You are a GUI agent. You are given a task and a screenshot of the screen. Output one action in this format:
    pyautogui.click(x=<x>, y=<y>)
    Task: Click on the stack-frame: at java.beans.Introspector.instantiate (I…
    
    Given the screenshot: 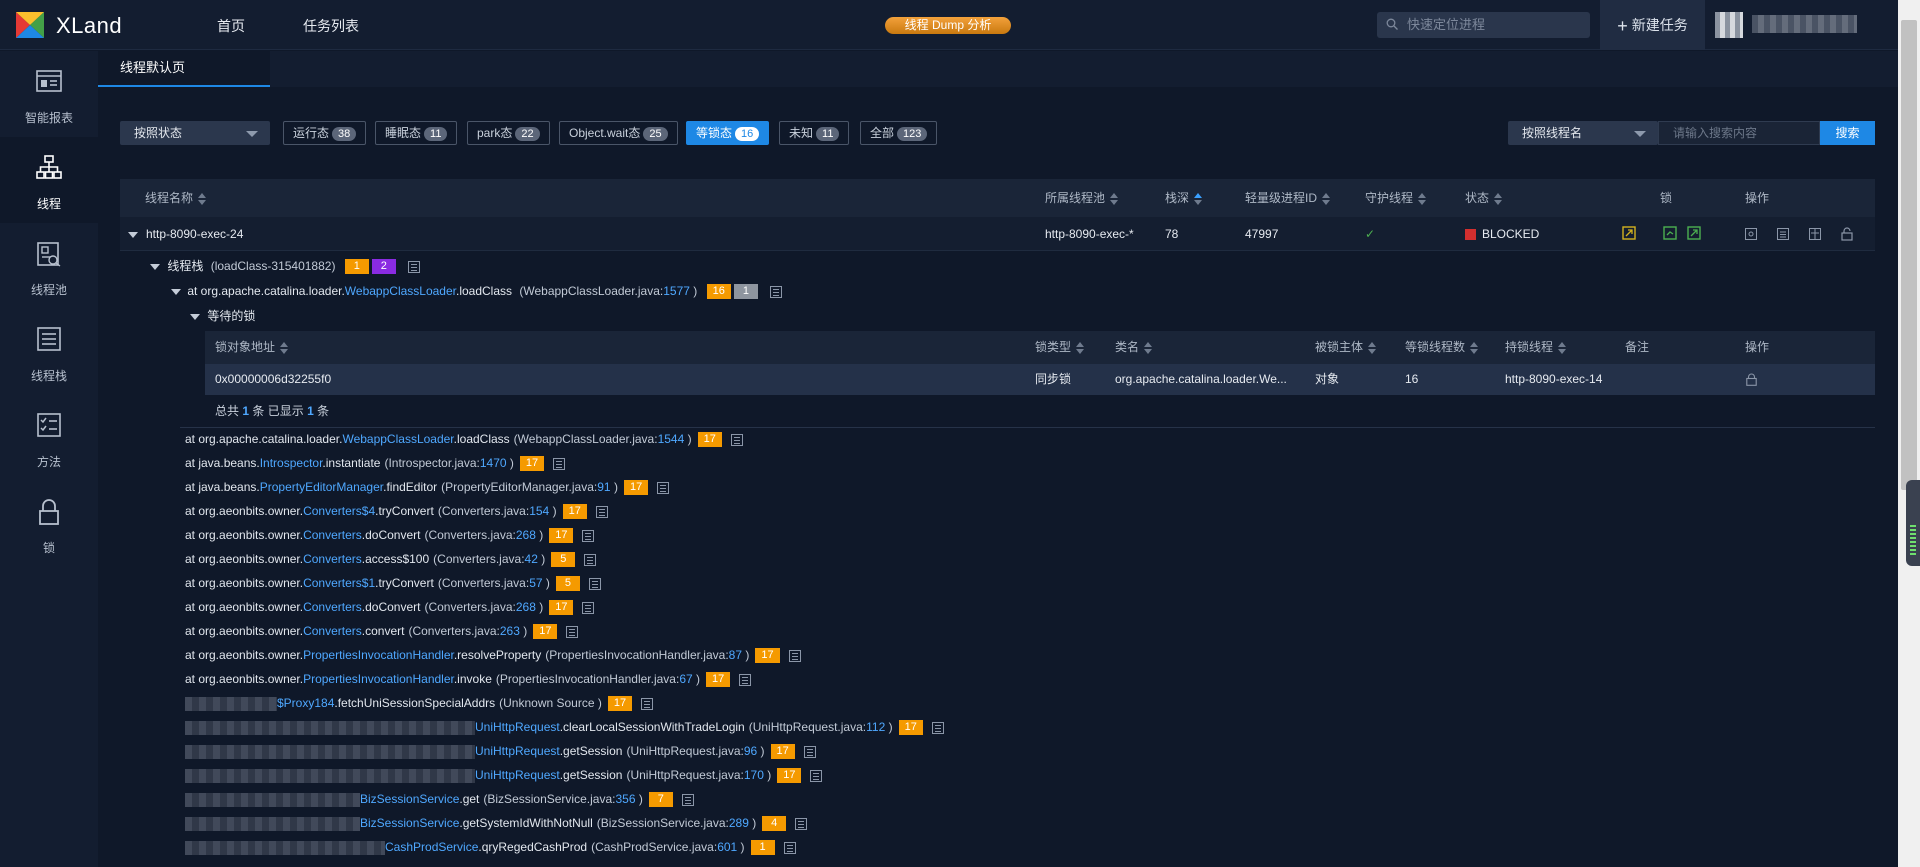 What is the action you would take?
    pyautogui.click(x=375, y=463)
    